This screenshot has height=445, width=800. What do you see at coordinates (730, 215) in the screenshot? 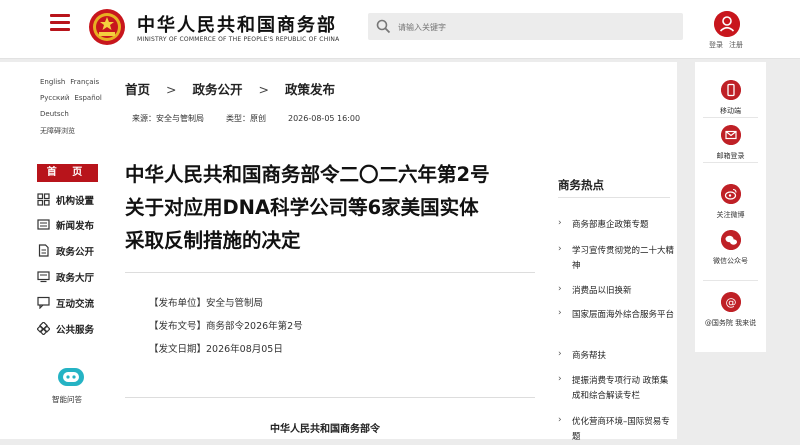
I see `rightbar-label: 关注微博` at bounding box center [730, 215].